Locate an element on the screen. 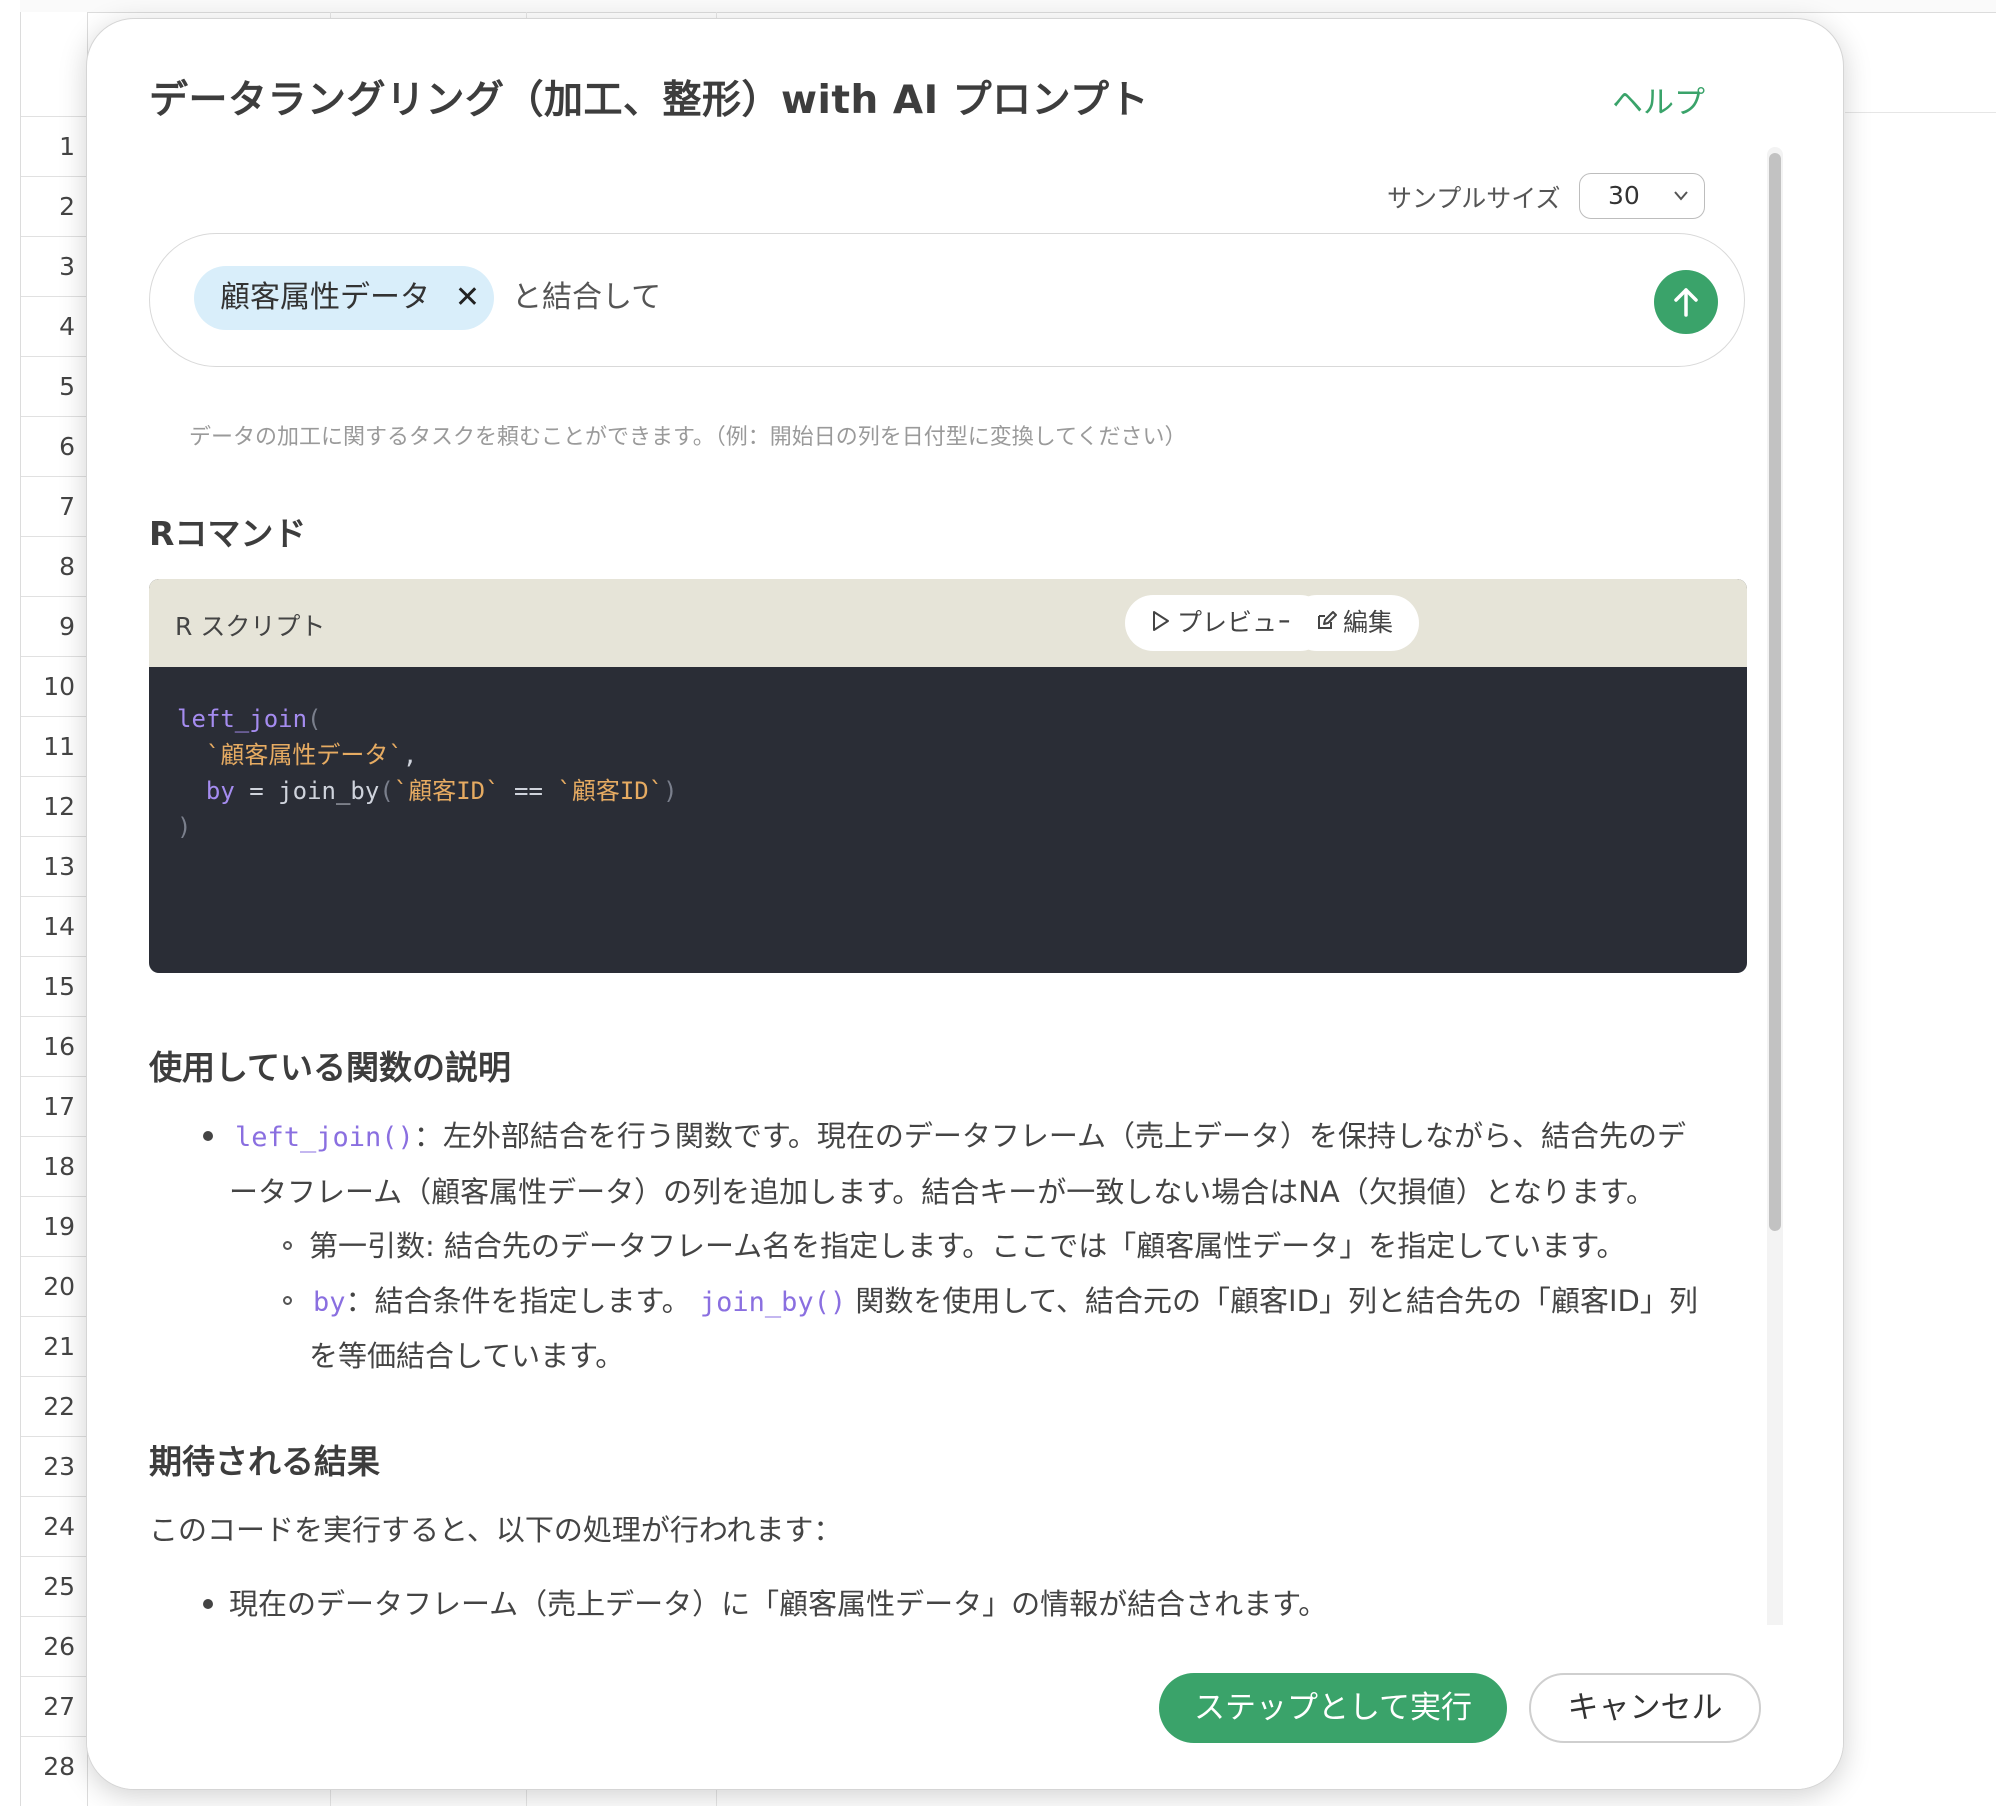 This screenshot has width=1996, height=1806. sheet-grid-line is located at coordinates (1920, 112).